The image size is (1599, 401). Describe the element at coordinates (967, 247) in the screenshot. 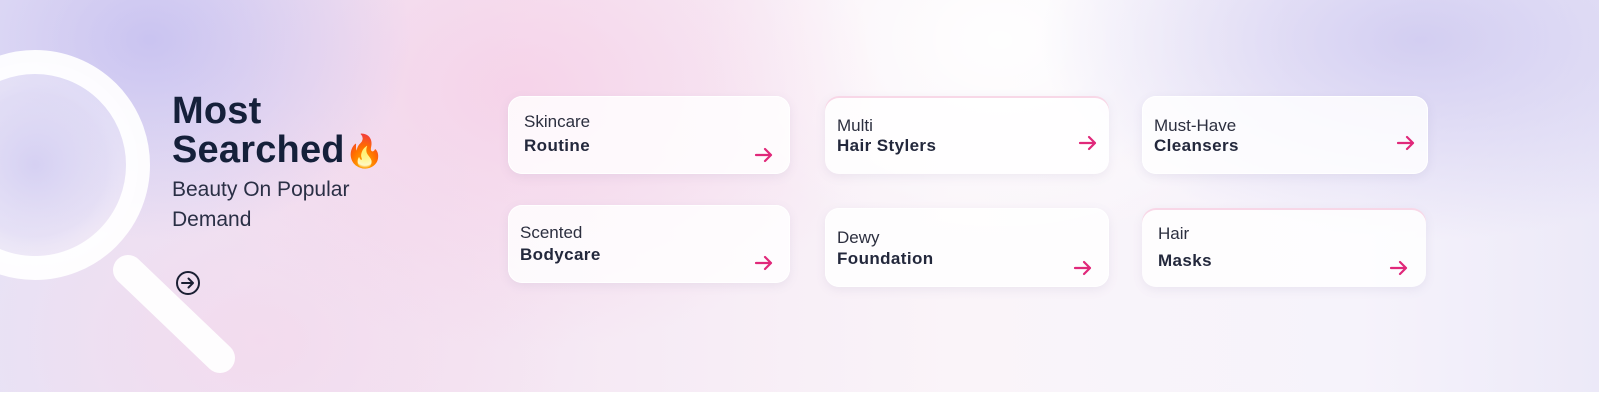

I see `card-dewy-foundation: Dewy Foundation` at that location.